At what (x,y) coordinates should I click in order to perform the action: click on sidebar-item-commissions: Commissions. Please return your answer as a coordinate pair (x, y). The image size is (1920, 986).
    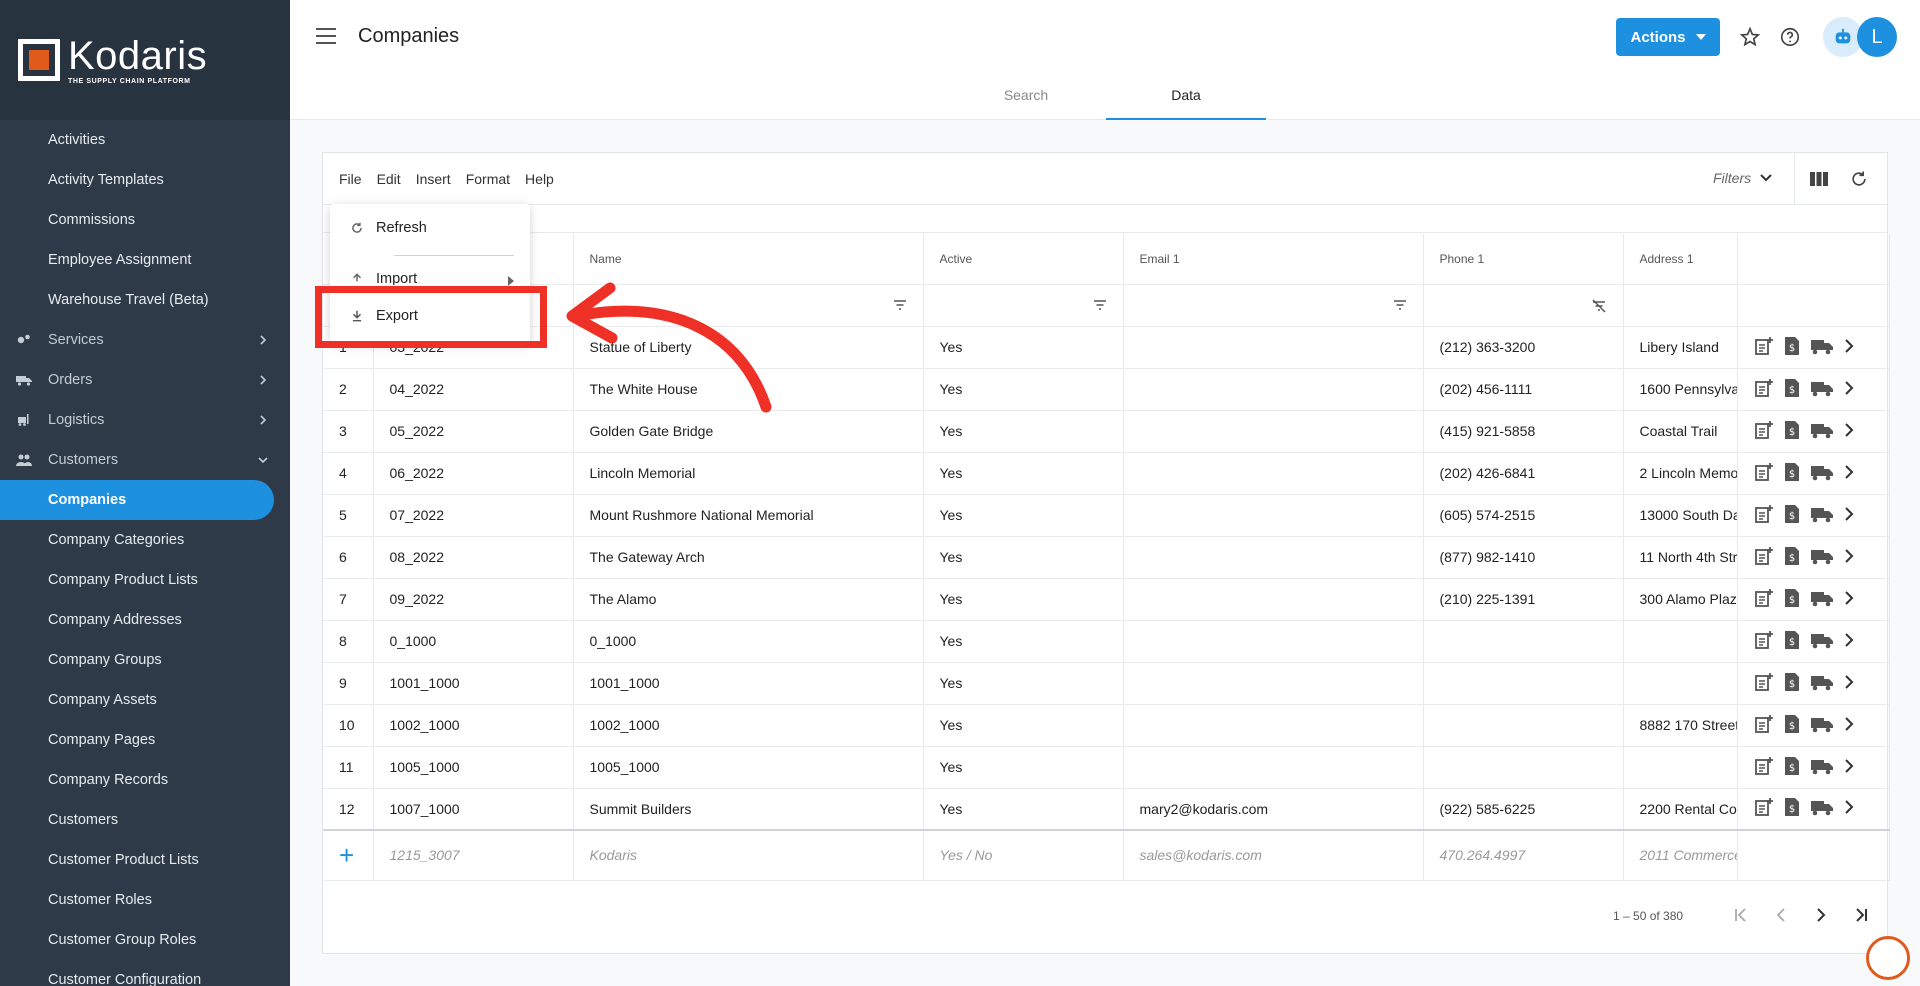
    Looking at the image, I should click on (145, 220).